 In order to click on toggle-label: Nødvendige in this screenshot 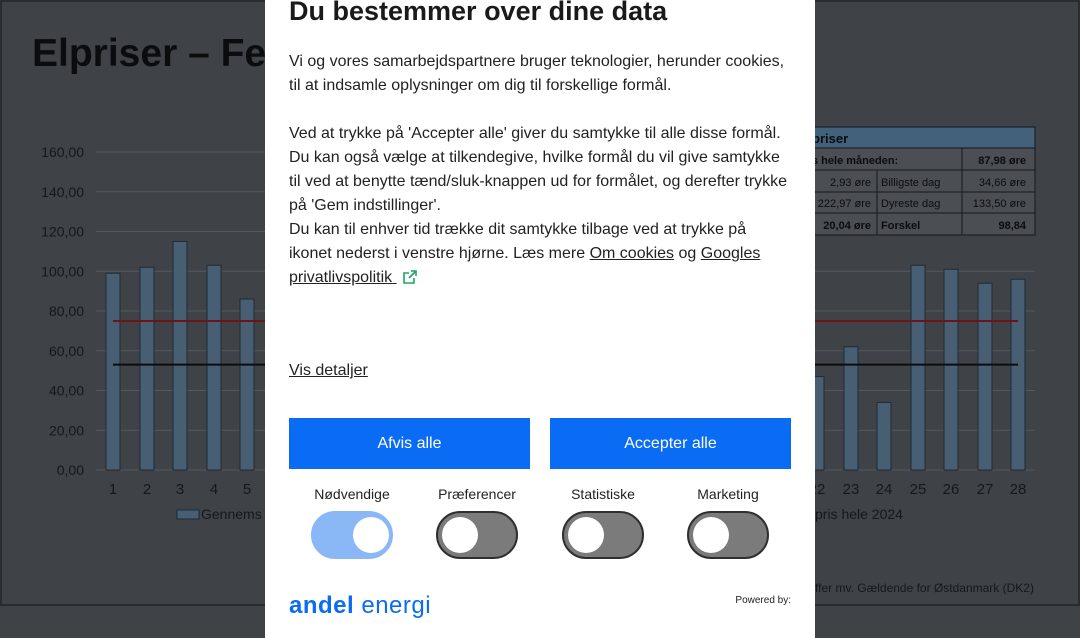, I will do `click(352, 494)`.